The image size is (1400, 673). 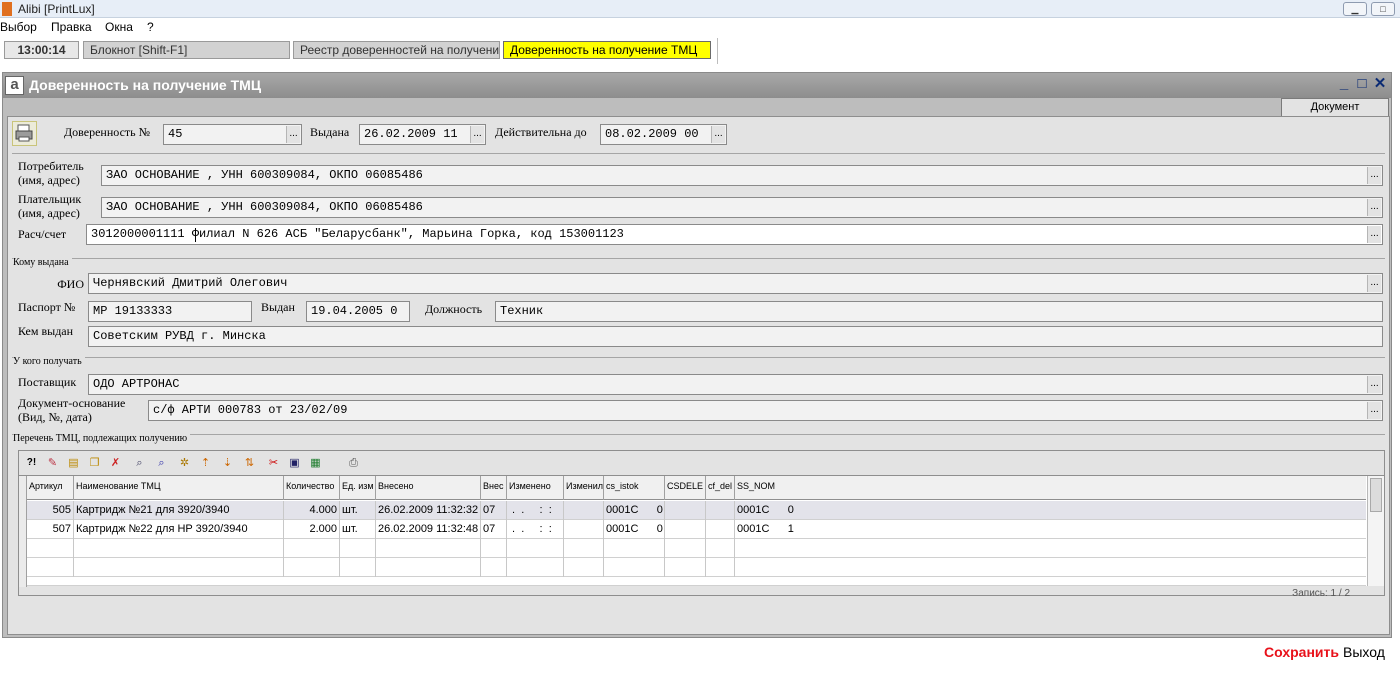 I want to click on excel-export-icon: ▦, so click(x=315, y=463).